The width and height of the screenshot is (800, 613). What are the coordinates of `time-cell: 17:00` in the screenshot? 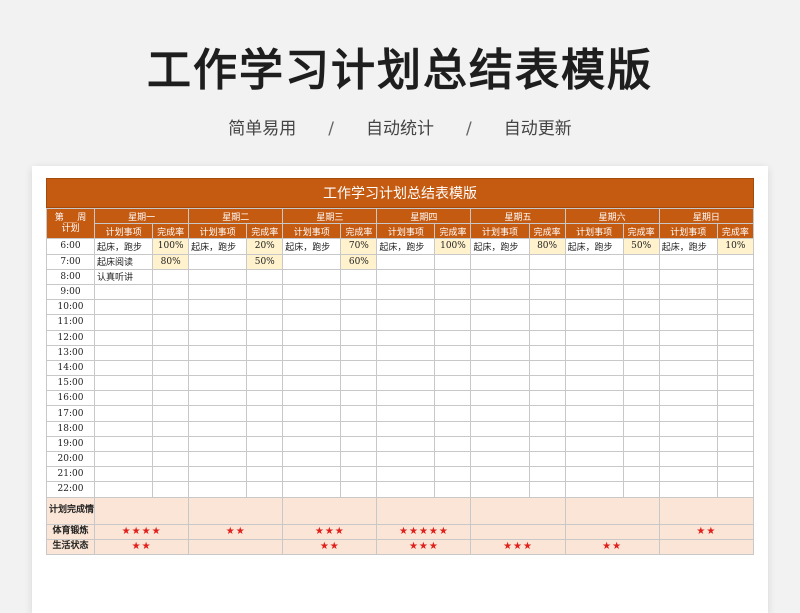 It's located at (70, 413).